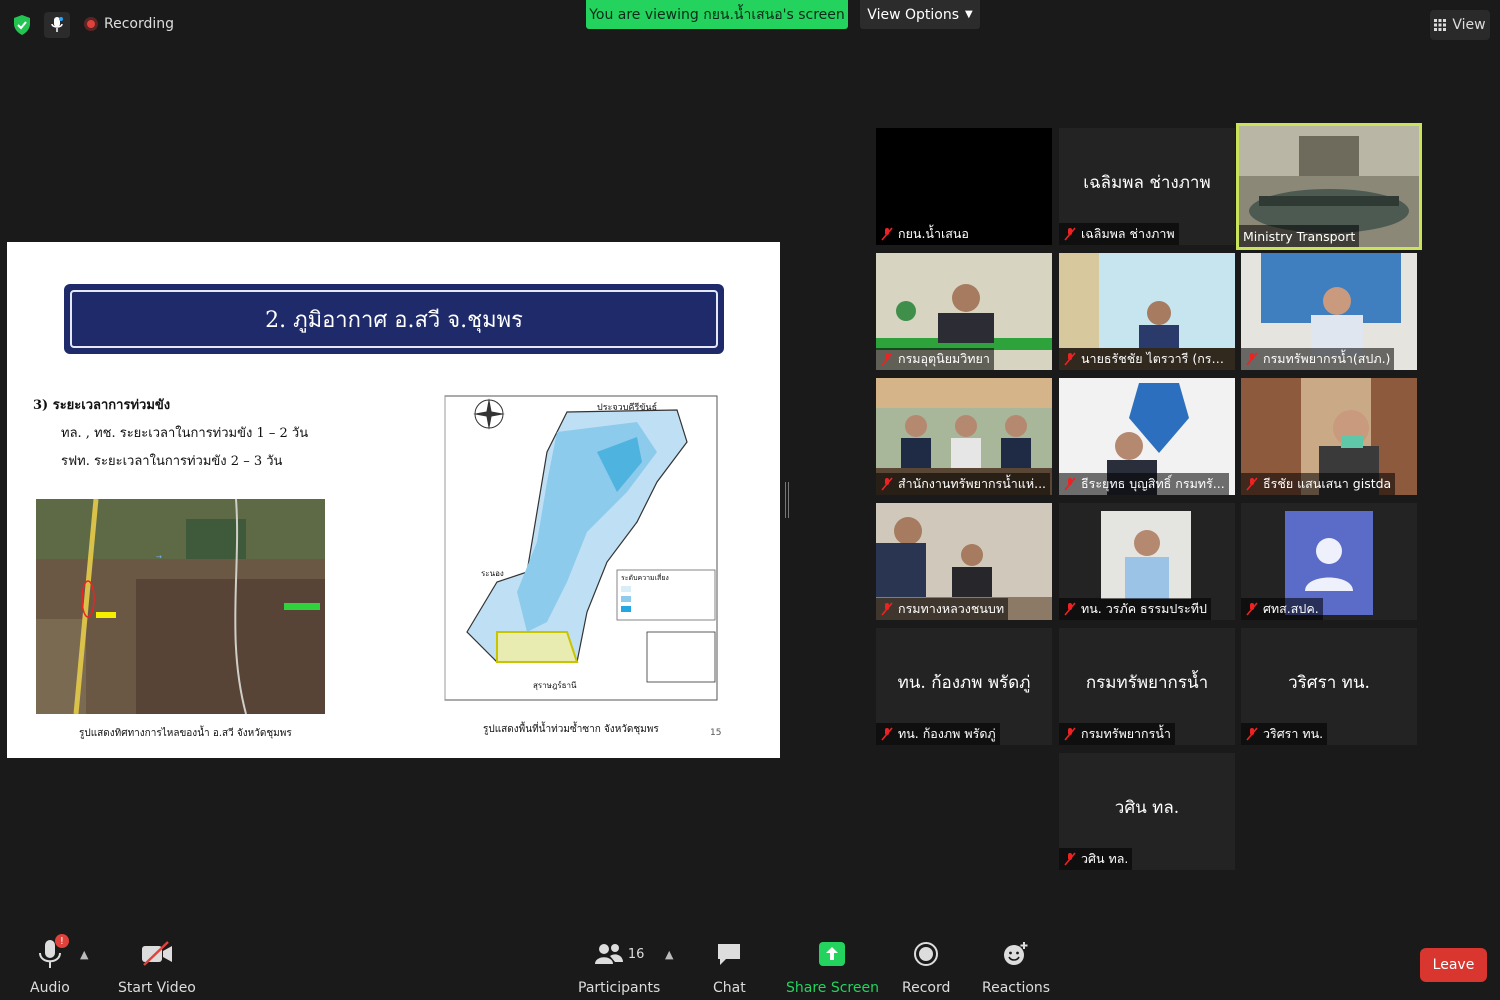  Describe the element at coordinates (729, 988) in the screenshot. I see `chat-label: Chat` at that location.